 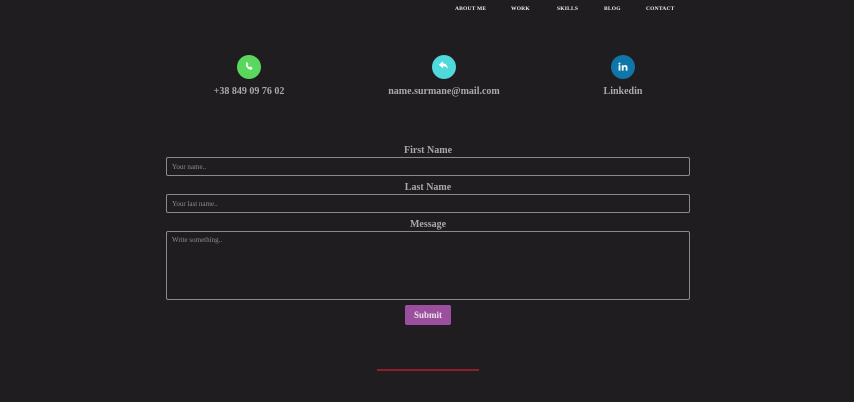 What do you see at coordinates (612, 9) in the screenshot?
I see `nav-item-blog: BLOG` at bounding box center [612, 9].